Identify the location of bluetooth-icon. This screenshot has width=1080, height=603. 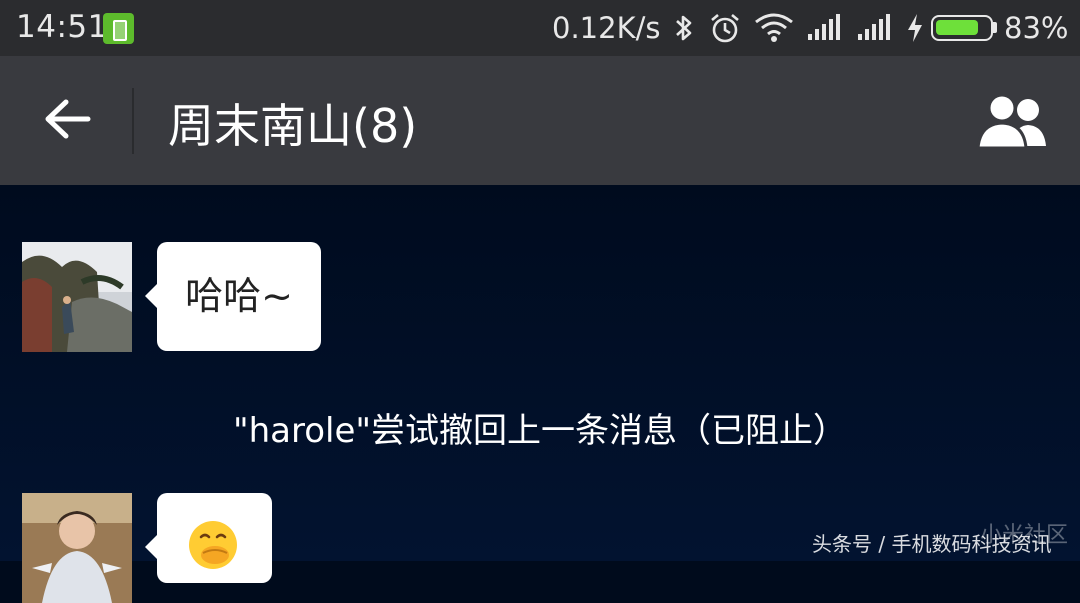
(684, 28).